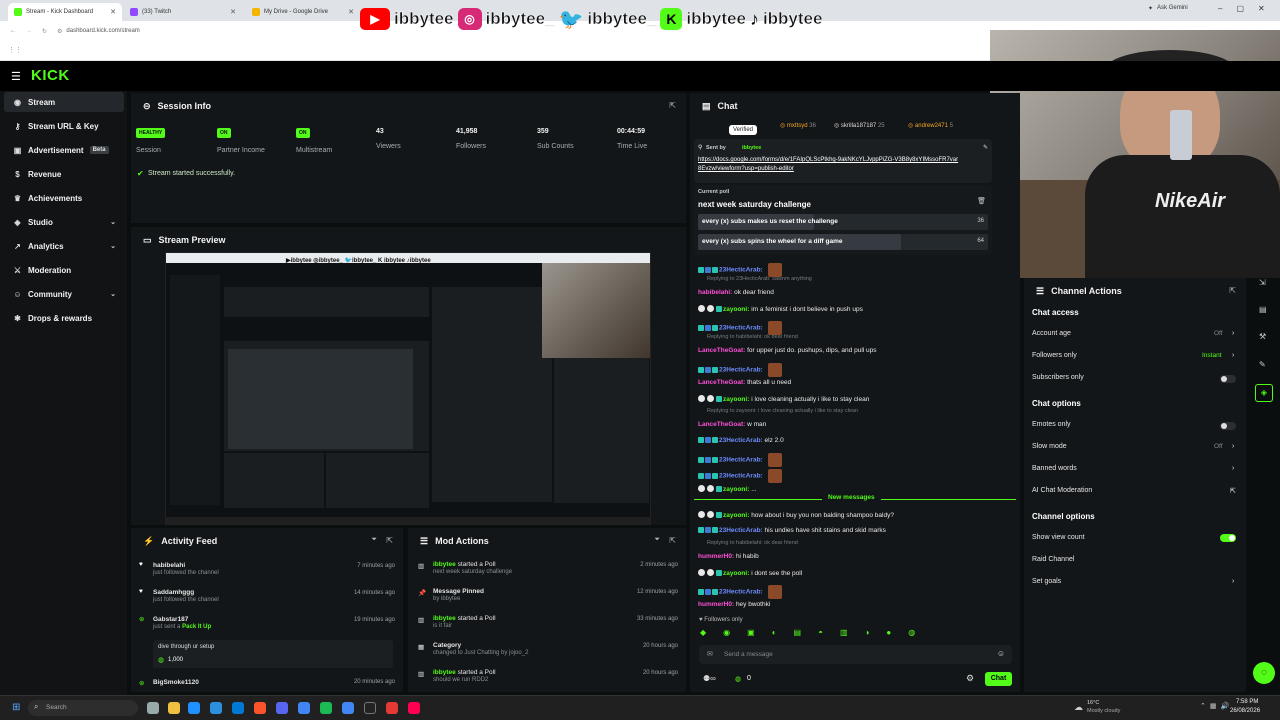 This screenshot has width=1280, height=720. I want to click on sidebar-item-community: ☺ Community ⌄, so click(64, 294).